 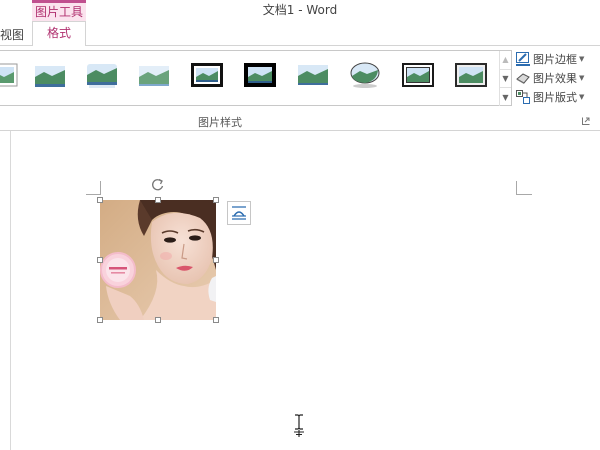 I want to click on picture-styles-gallery: ▲ ▼ ▼, so click(x=256, y=78).